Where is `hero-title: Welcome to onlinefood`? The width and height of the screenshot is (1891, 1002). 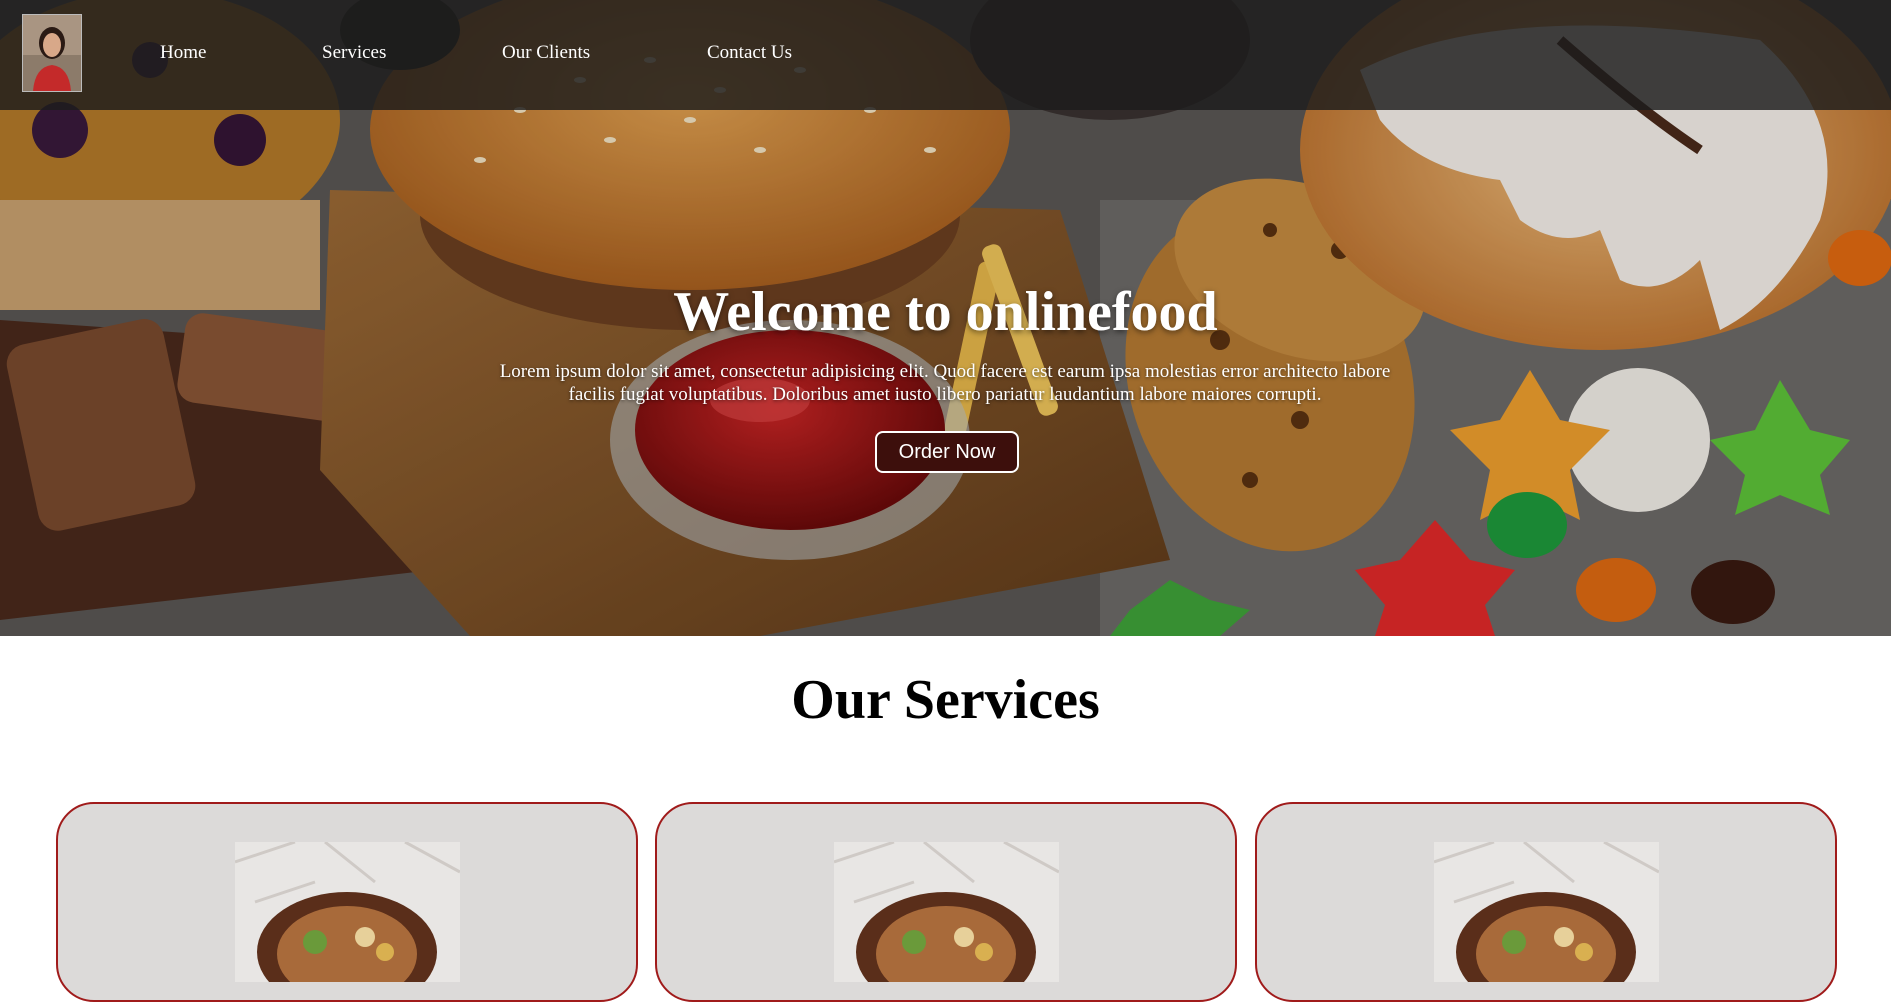 hero-title: Welcome to onlinefood is located at coordinates (945, 312).